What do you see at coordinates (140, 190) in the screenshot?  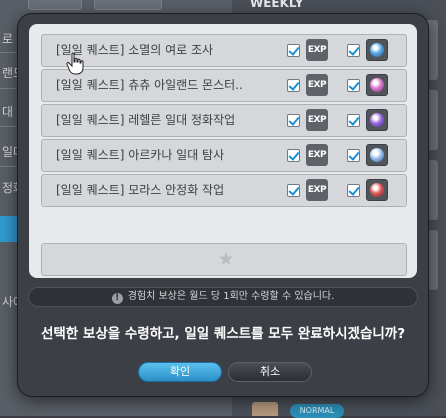 I see `quest-name: [일일 퀘스트] 모라스 안정화 작업` at bounding box center [140, 190].